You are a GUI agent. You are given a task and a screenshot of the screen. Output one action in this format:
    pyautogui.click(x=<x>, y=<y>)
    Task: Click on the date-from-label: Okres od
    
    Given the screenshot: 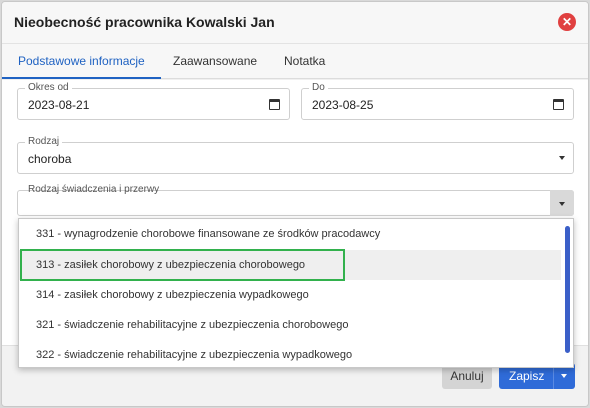 What is the action you would take?
    pyautogui.click(x=48, y=87)
    